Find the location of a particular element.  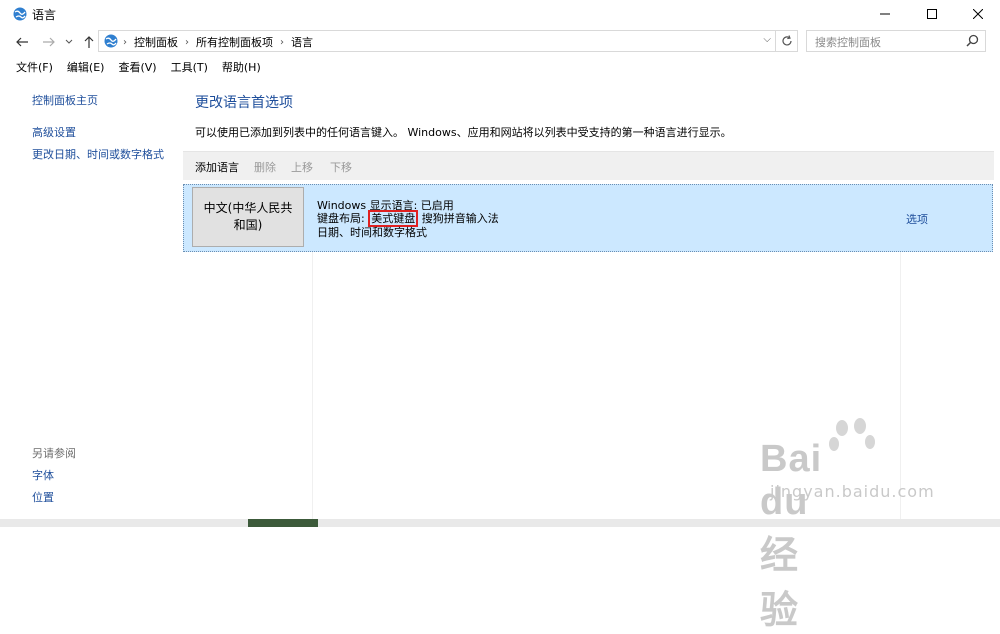

breadcrumb-language: 语言 is located at coordinates (302, 42).